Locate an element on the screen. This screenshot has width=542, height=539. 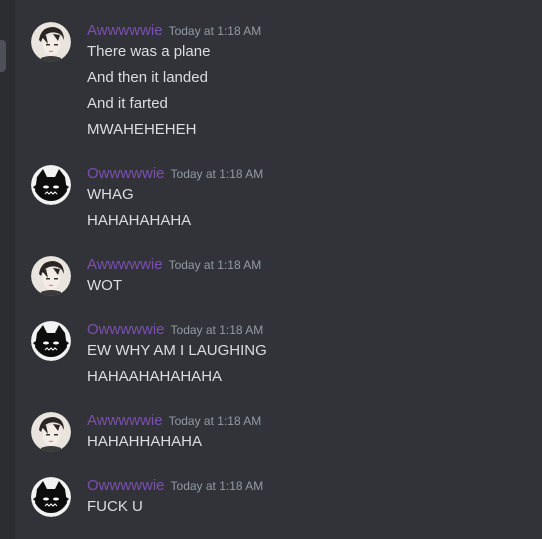
message-text: HAHAAHAHAHAHA is located at coordinates (155, 376).